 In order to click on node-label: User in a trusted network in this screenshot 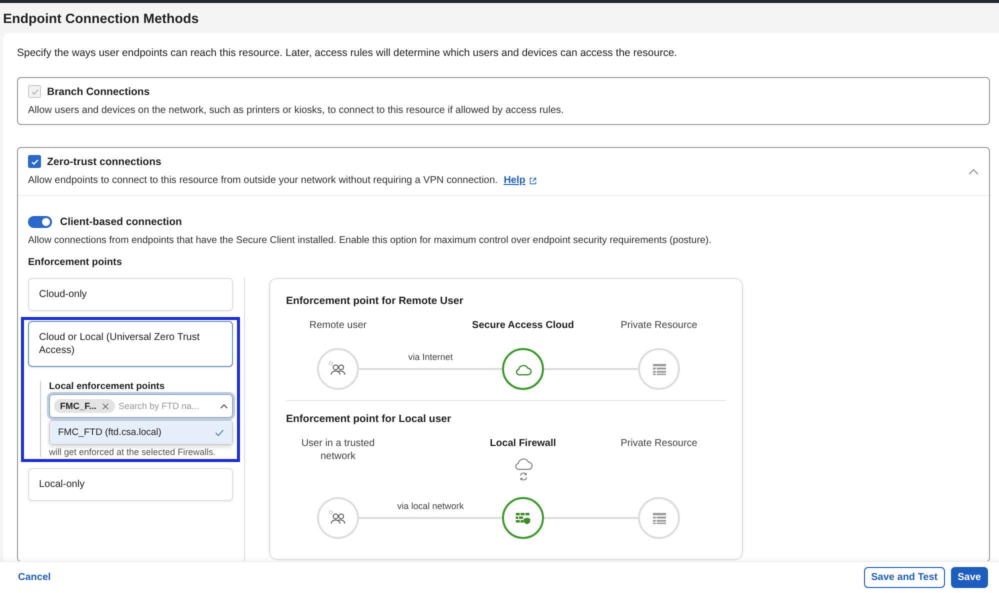, I will do `click(338, 450)`.